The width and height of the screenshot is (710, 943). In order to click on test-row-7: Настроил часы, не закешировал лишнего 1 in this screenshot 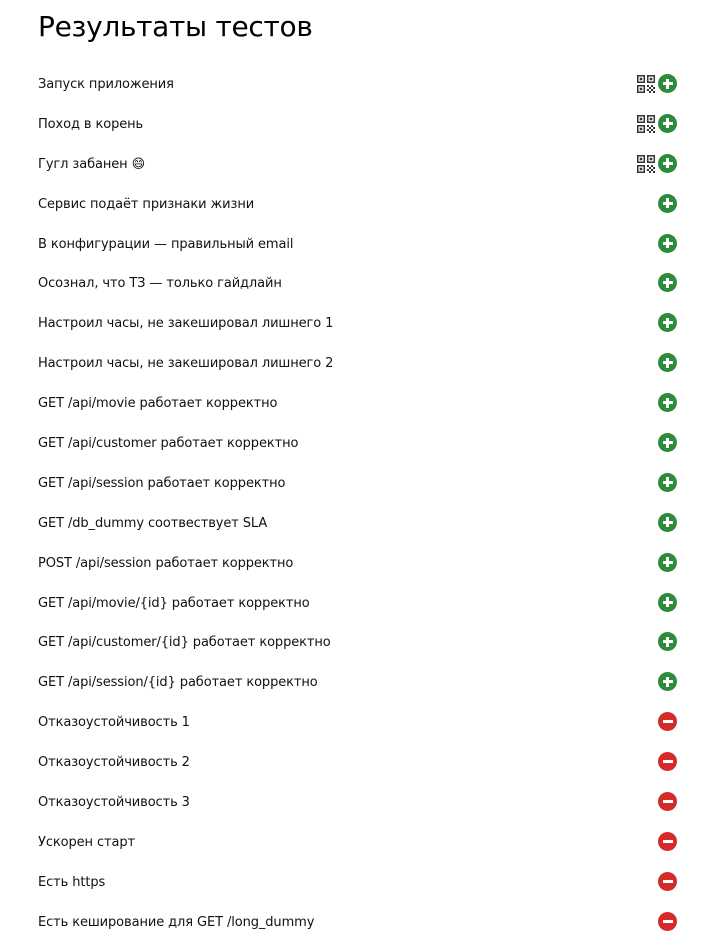, I will do `click(355, 324)`.